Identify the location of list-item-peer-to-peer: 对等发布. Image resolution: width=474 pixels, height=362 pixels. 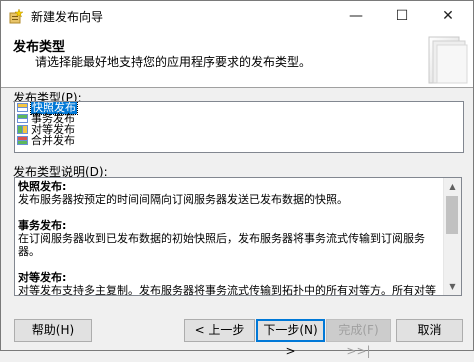
(239, 129).